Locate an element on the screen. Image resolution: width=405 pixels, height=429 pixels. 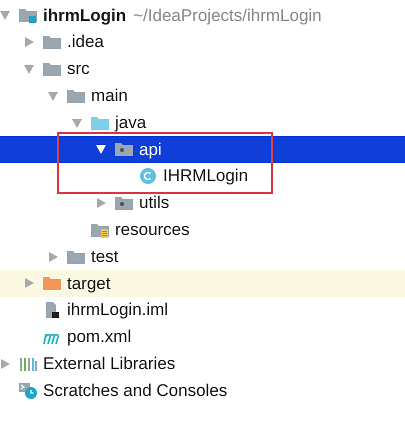
item-label: java is located at coordinates (130, 123).